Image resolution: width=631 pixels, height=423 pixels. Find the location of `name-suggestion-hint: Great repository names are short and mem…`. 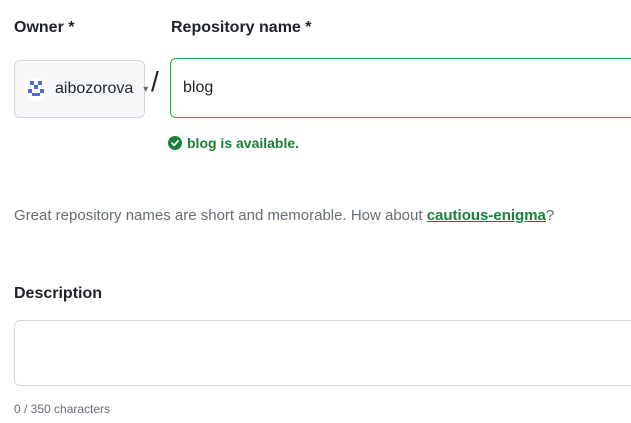

name-suggestion-hint: Great repository names are short and mem… is located at coordinates (284, 215).